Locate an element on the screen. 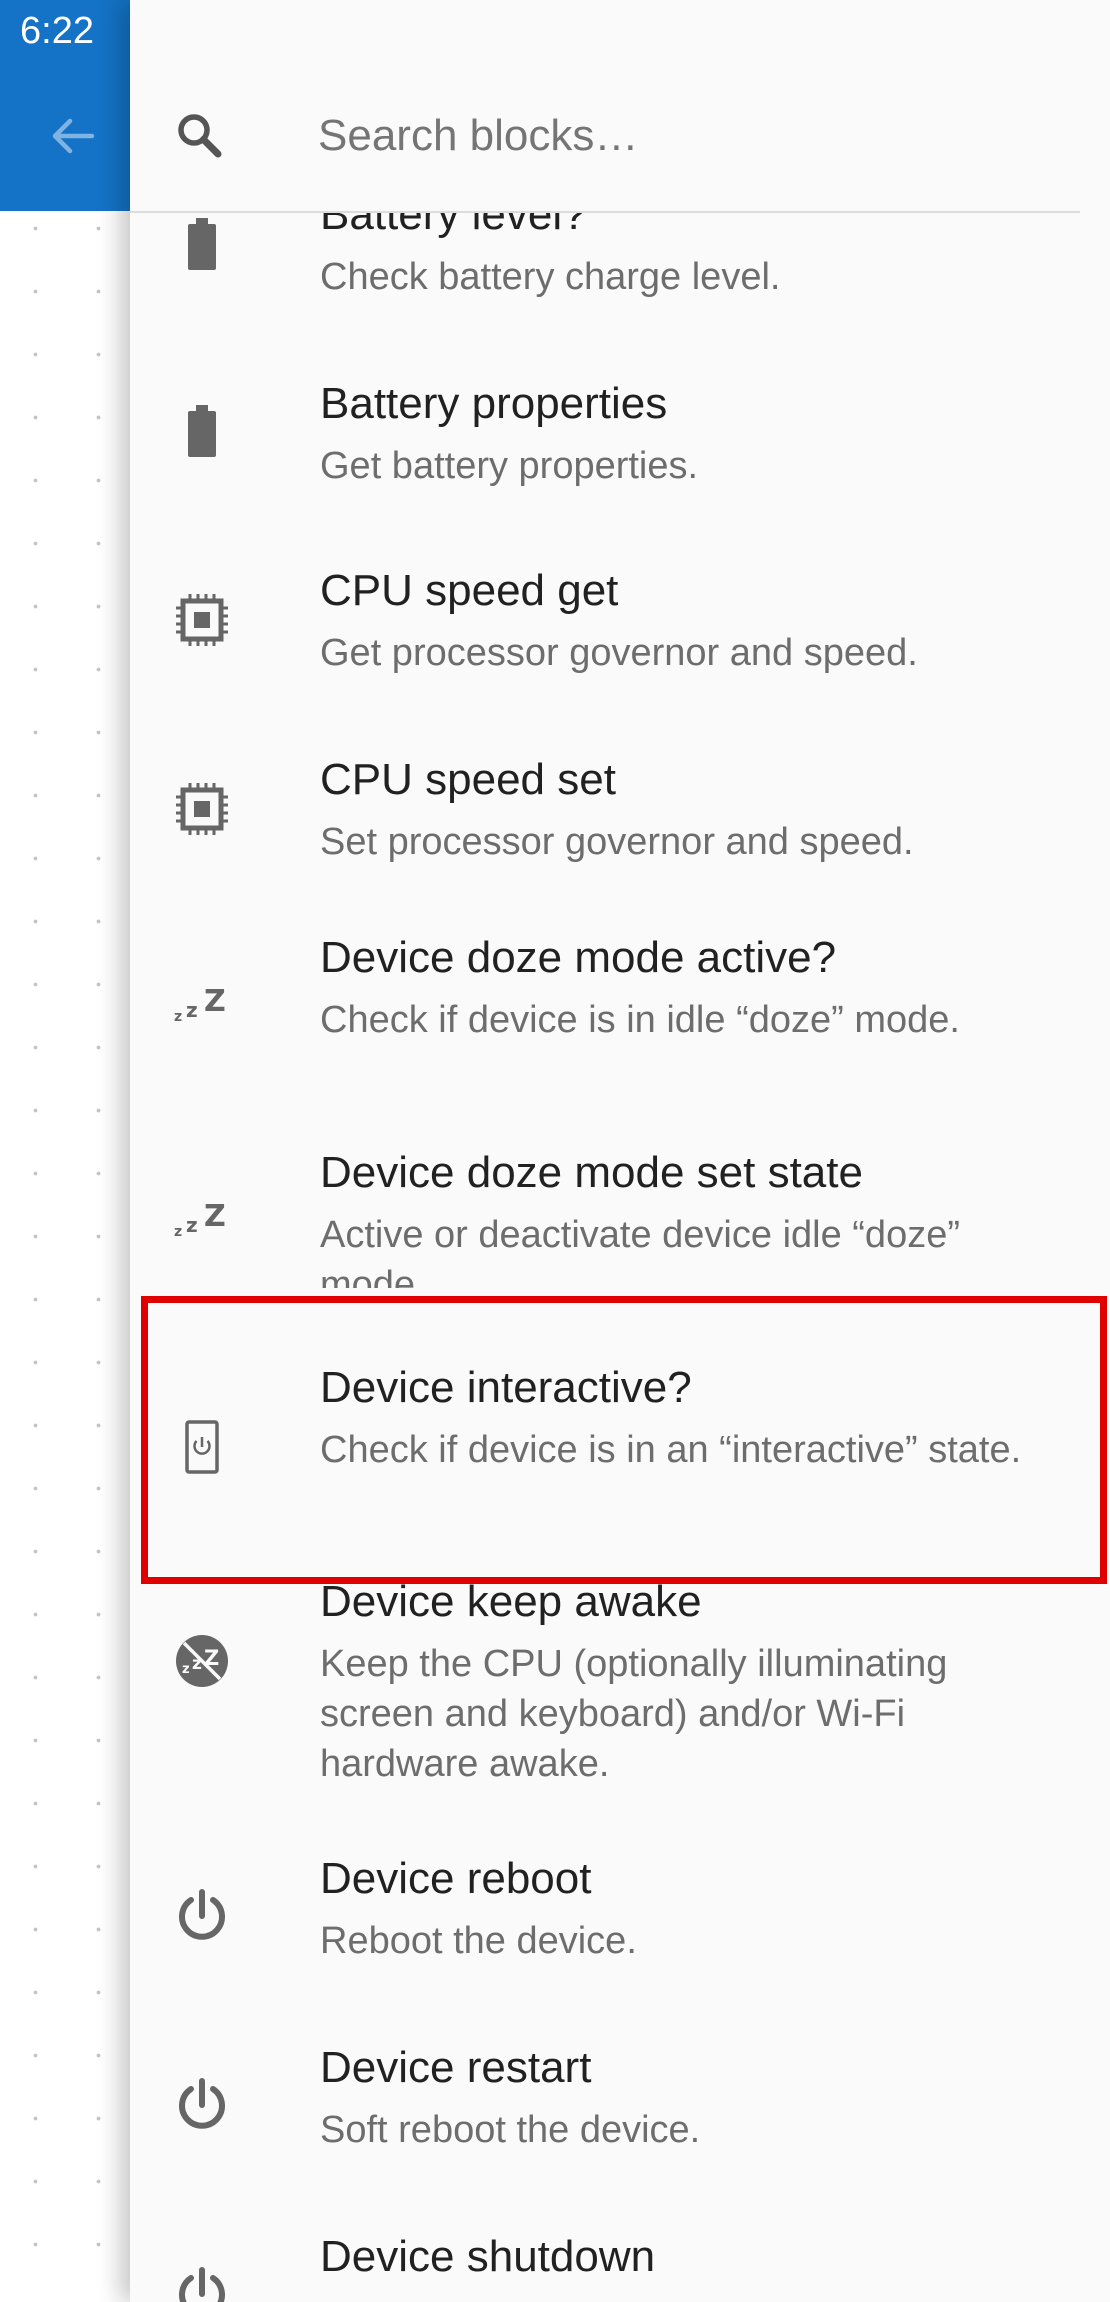 The width and height of the screenshot is (1110, 2302). block-canvas-background is located at coordinates (65, 1151).